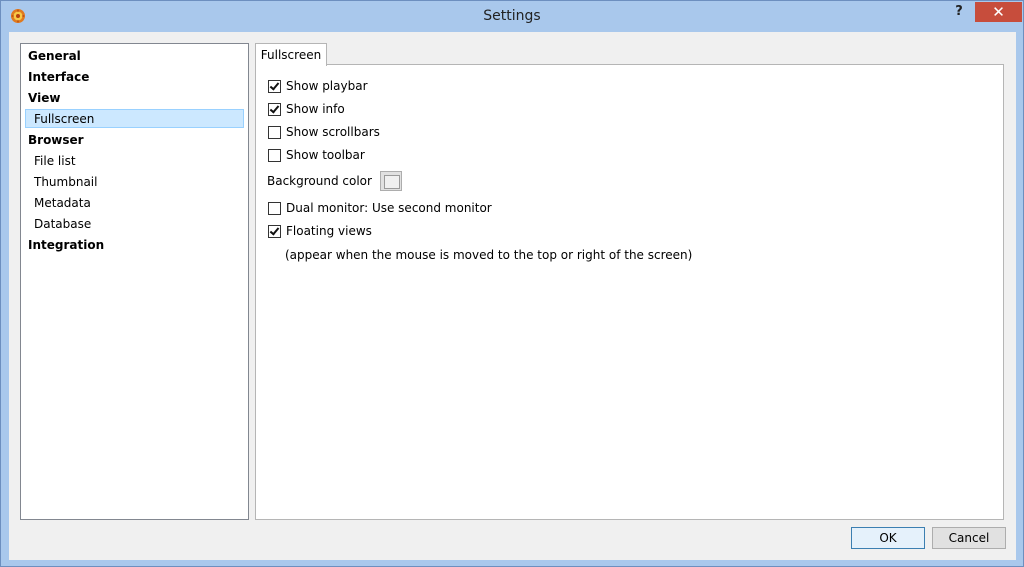 This screenshot has width=1024, height=567. What do you see at coordinates (315, 109) in the screenshot?
I see `show-info-label: Show info` at bounding box center [315, 109].